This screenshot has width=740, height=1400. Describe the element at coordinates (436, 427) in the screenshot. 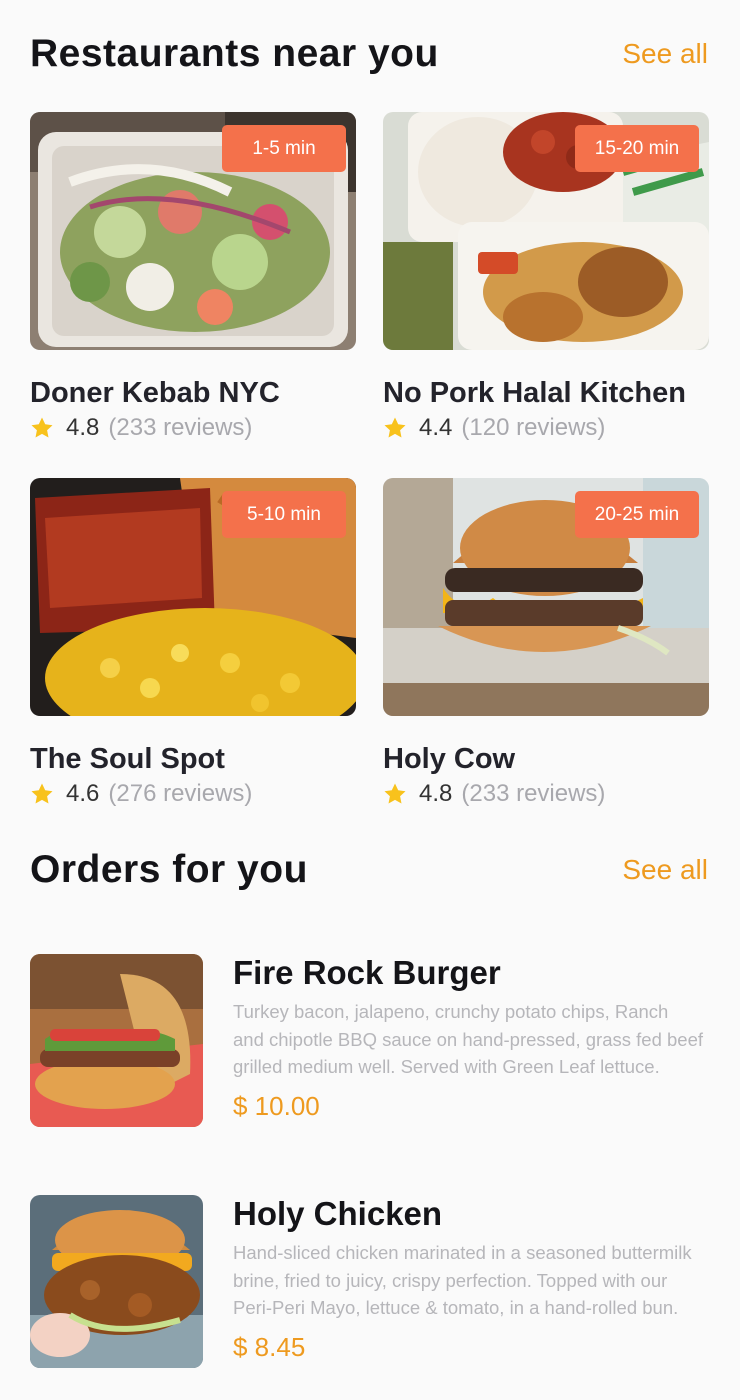

I see `rating-value: 4.4` at that location.